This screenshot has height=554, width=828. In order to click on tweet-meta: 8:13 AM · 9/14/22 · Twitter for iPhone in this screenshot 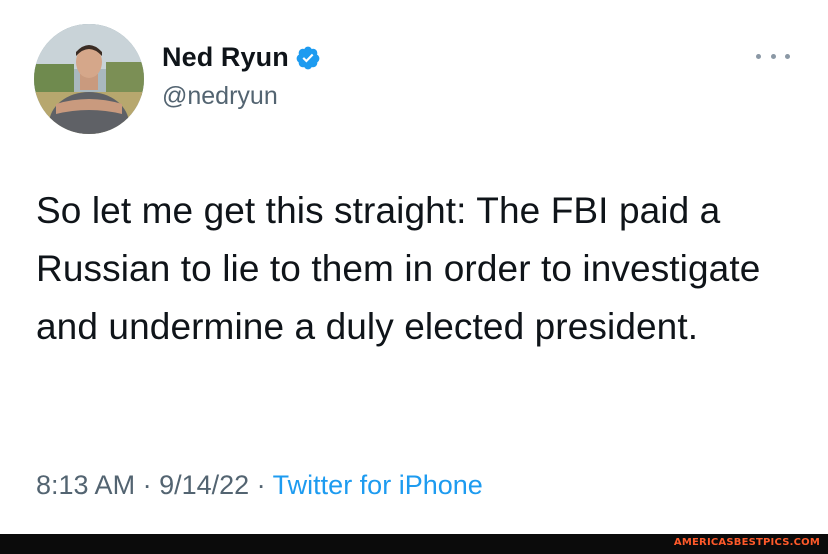, I will do `click(259, 485)`.